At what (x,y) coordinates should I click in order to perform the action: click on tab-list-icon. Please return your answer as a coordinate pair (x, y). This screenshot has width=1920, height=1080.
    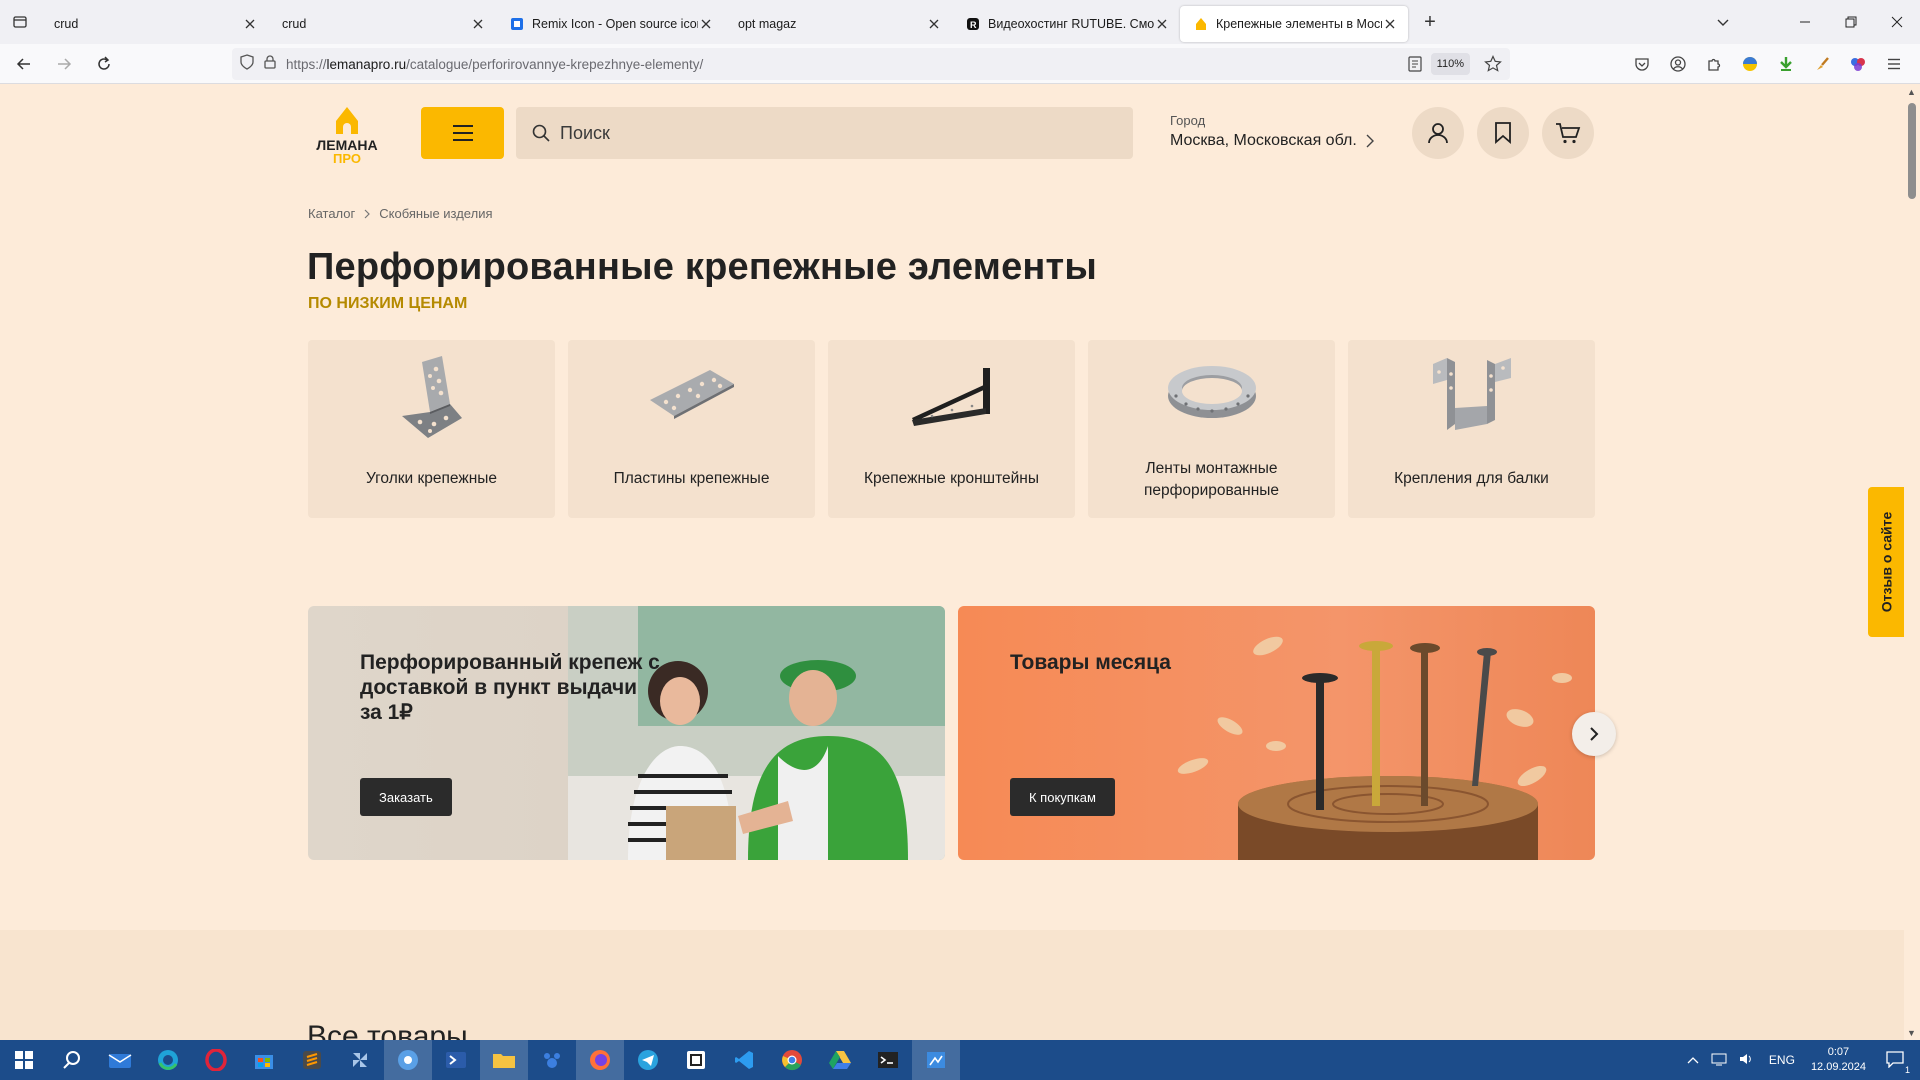
    Looking at the image, I should click on (20, 22).